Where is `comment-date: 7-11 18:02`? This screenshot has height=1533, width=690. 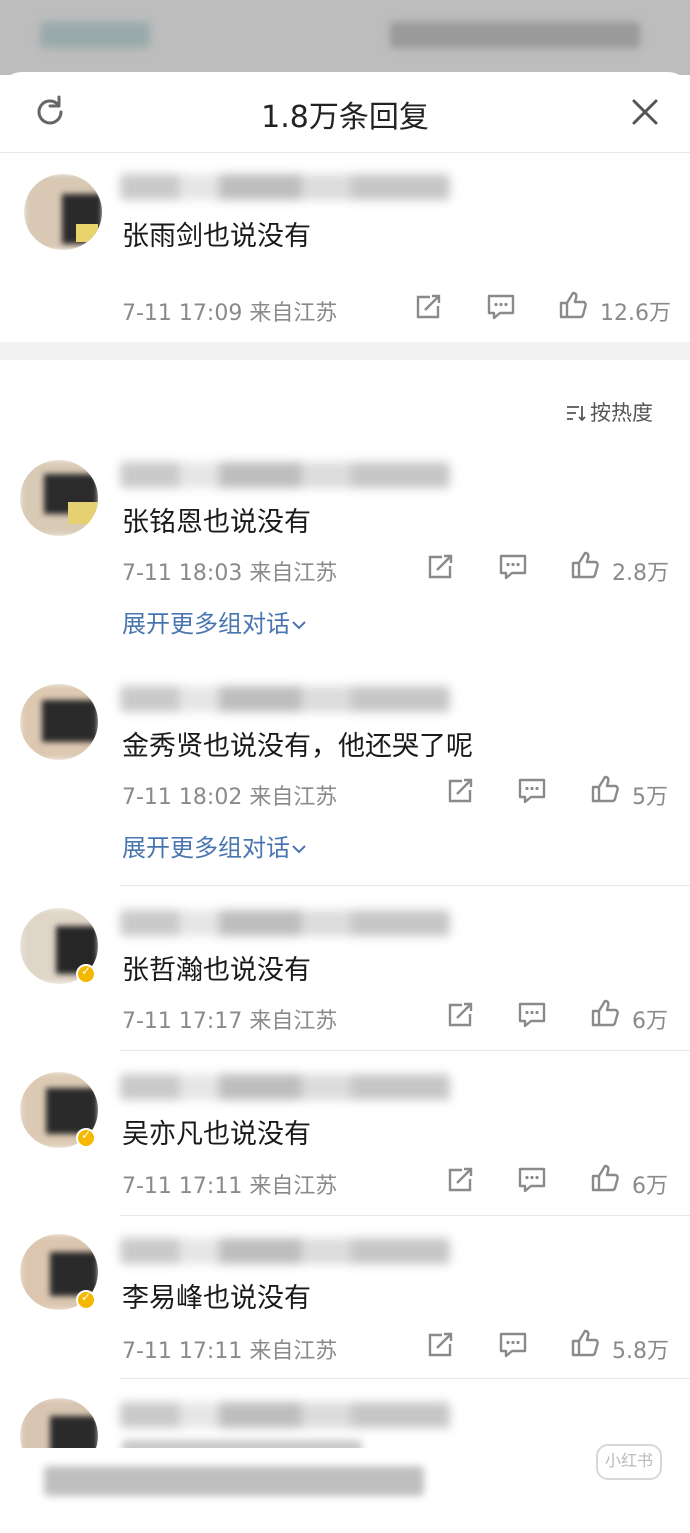
comment-date: 7-11 18:02 is located at coordinates (182, 797).